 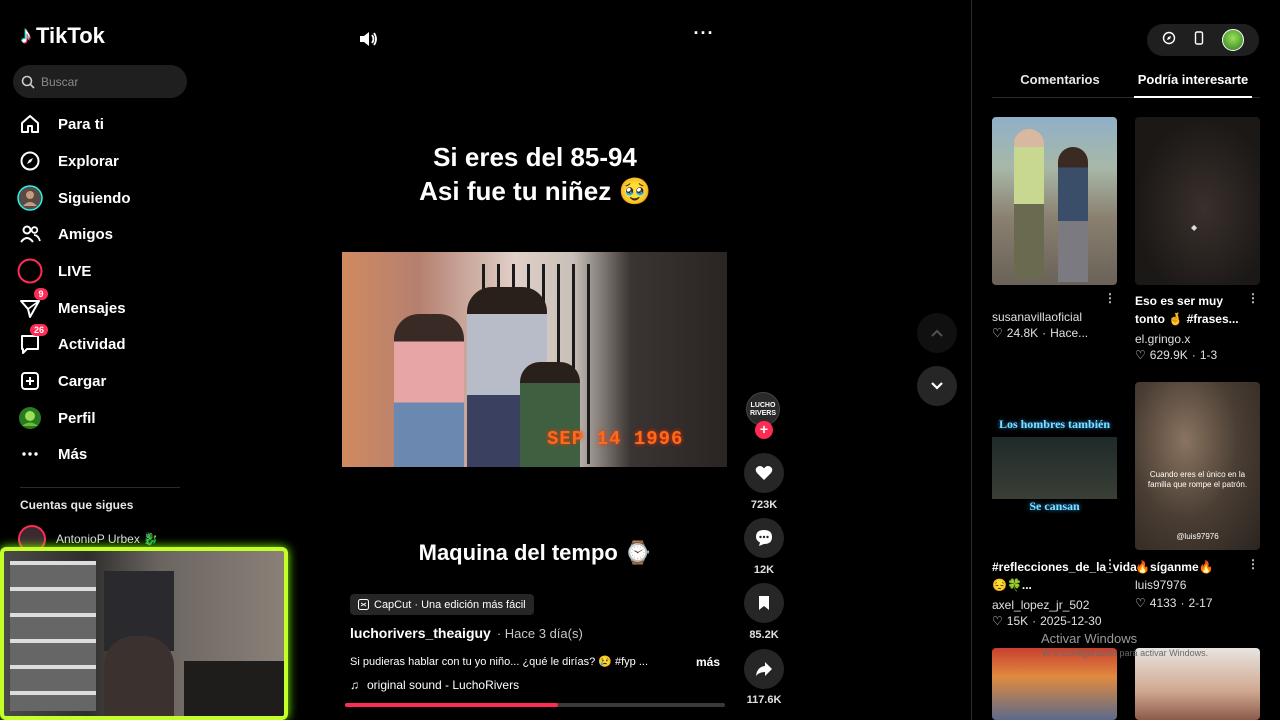 I want to click on nav-cargar: Cargar, so click(x=106, y=381).